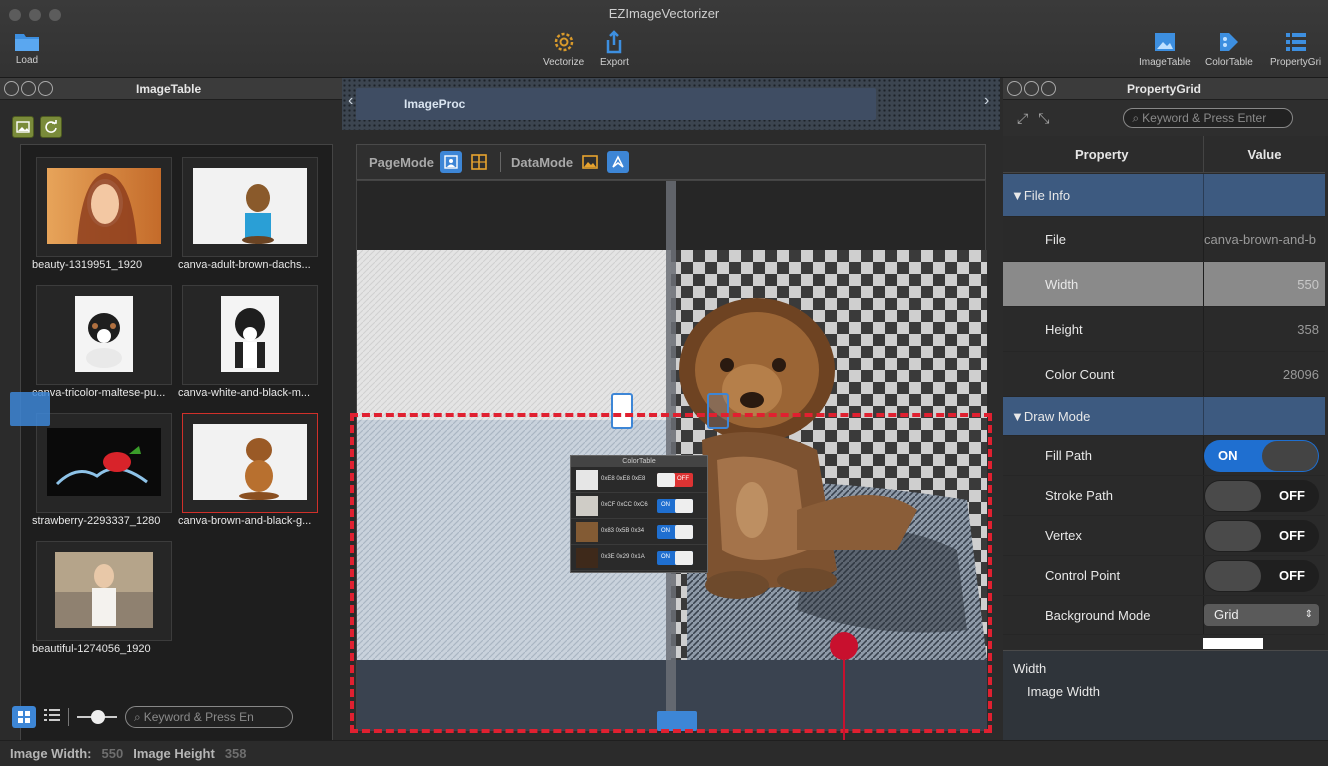 Image resolution: width=1328 pixels, height=766 pixels. Describe the element at coordinates (1165, 695) in the screenshot. I see `property-description: Width Image Width` at that location.